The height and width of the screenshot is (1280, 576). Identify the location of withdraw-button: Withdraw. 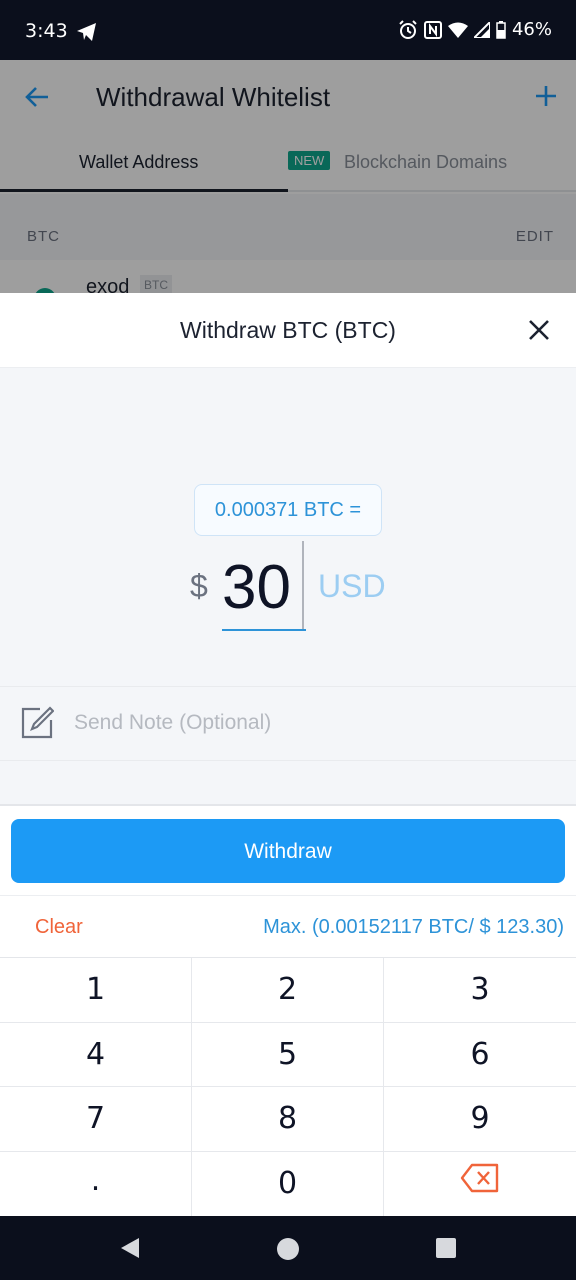
(288, 851).